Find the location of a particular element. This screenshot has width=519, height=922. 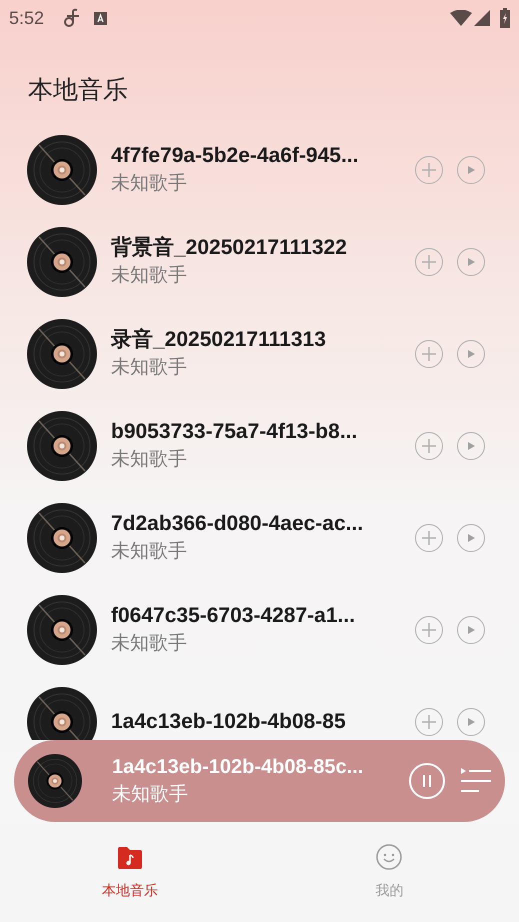

song-title: 1a4c13eb-102b-4b08-85 is located at coordinates (229, 722).